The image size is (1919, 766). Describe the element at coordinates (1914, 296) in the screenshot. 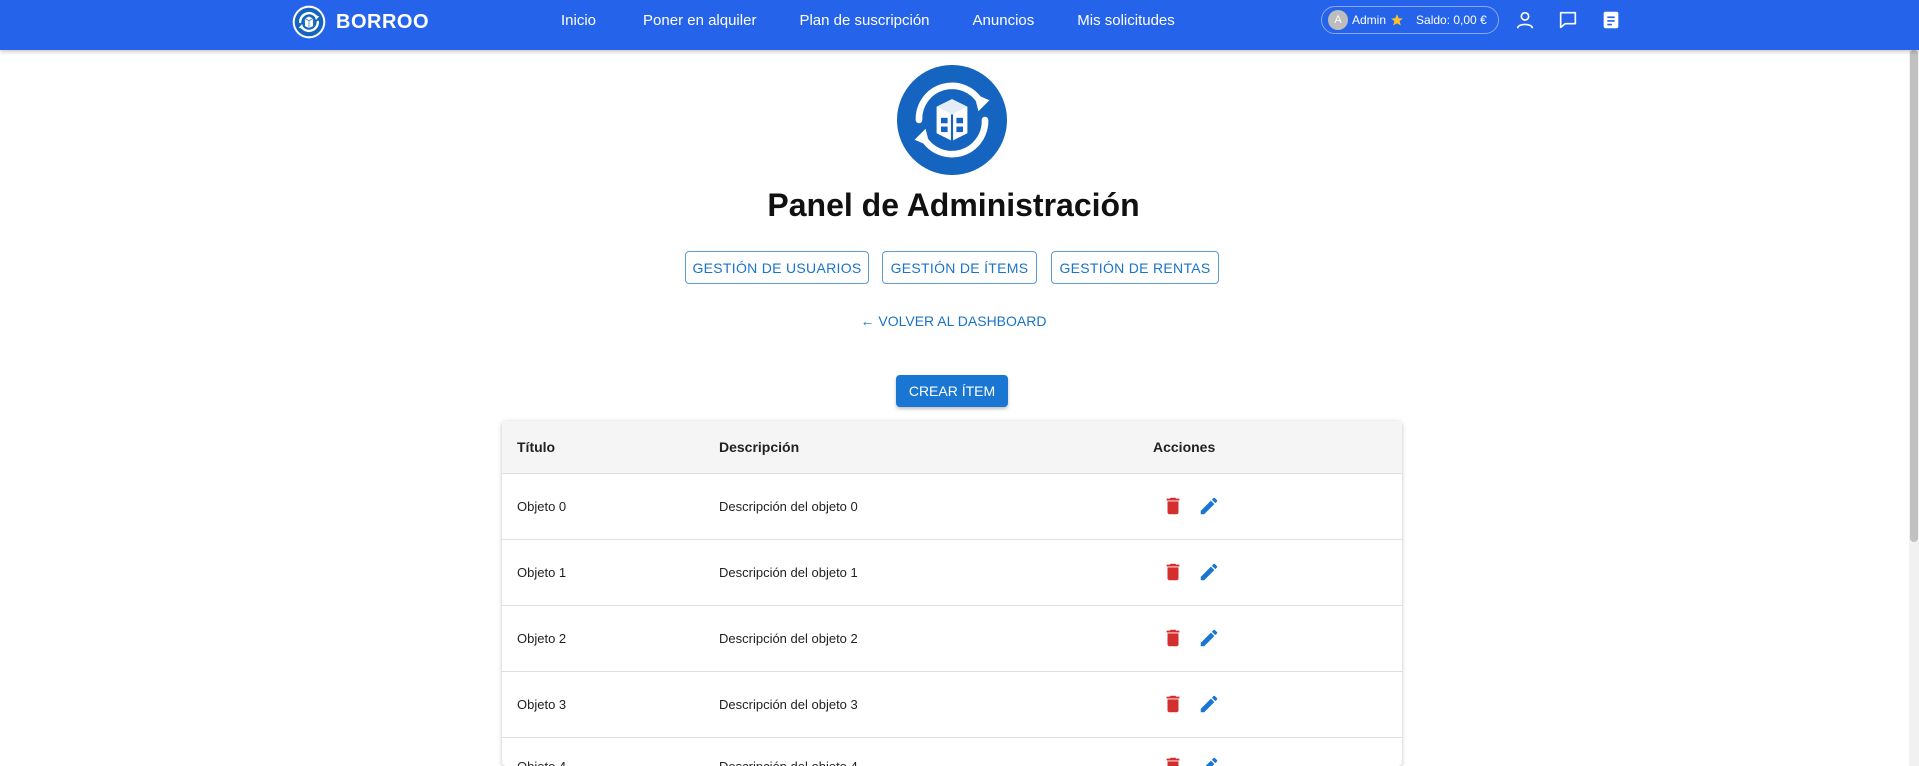

I see `scrollbar-thumb` at that location.